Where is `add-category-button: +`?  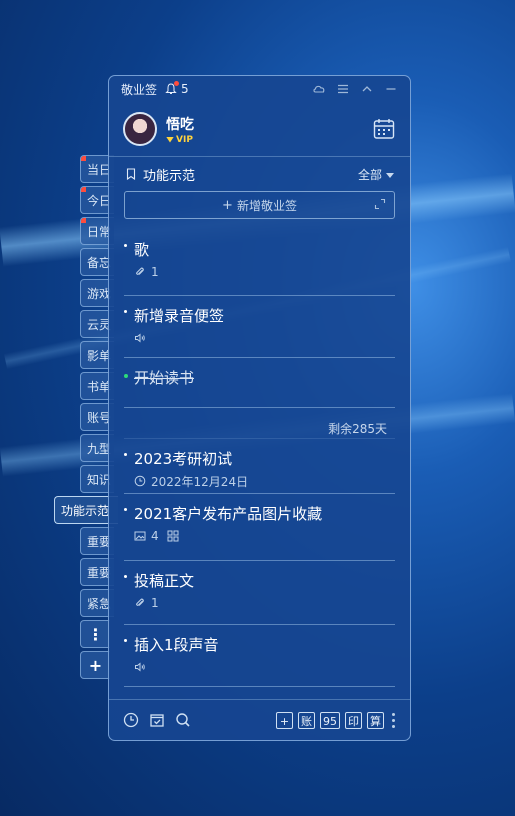 add-category-button: + is located at coordinates (95, 665).